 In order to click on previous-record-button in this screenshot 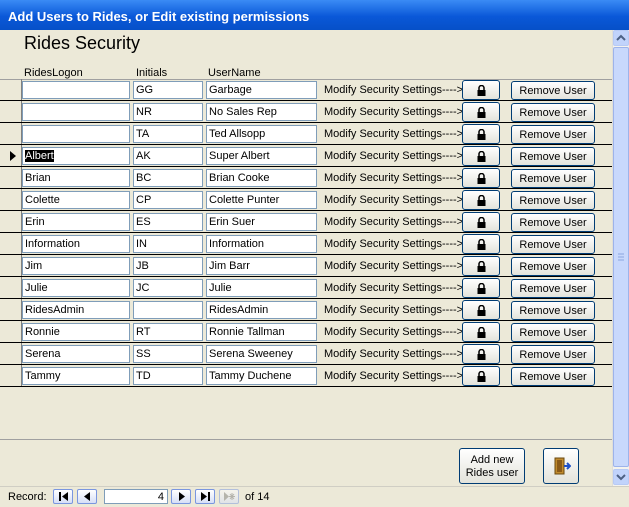, I will do `click(87, 496)`.